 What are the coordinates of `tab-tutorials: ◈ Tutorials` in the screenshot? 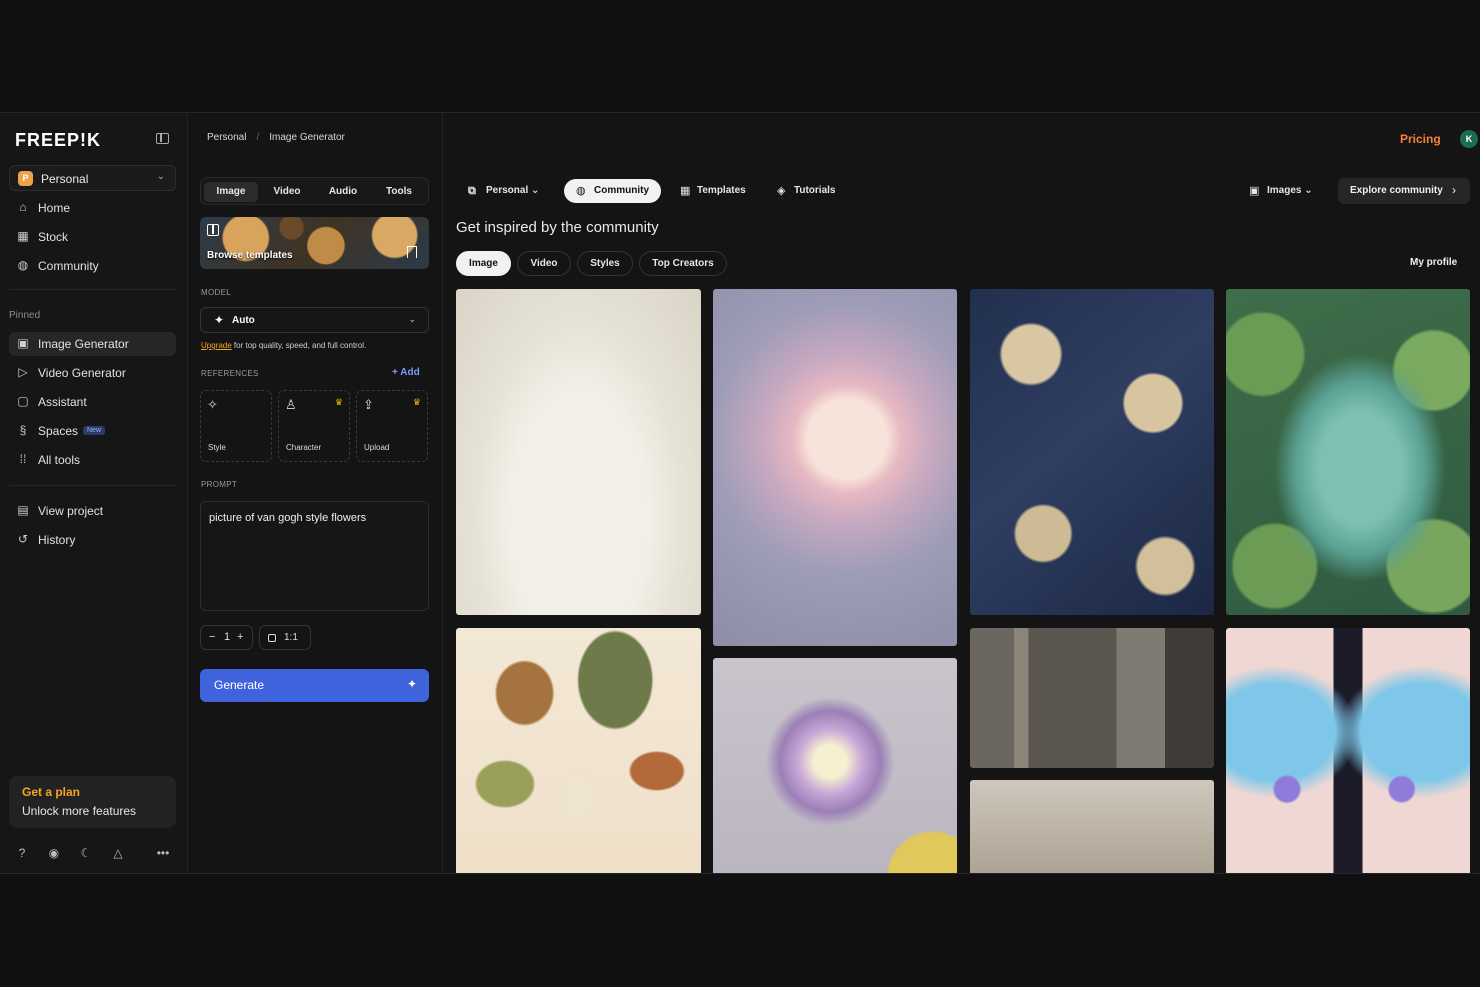 It's located at (806, 191).